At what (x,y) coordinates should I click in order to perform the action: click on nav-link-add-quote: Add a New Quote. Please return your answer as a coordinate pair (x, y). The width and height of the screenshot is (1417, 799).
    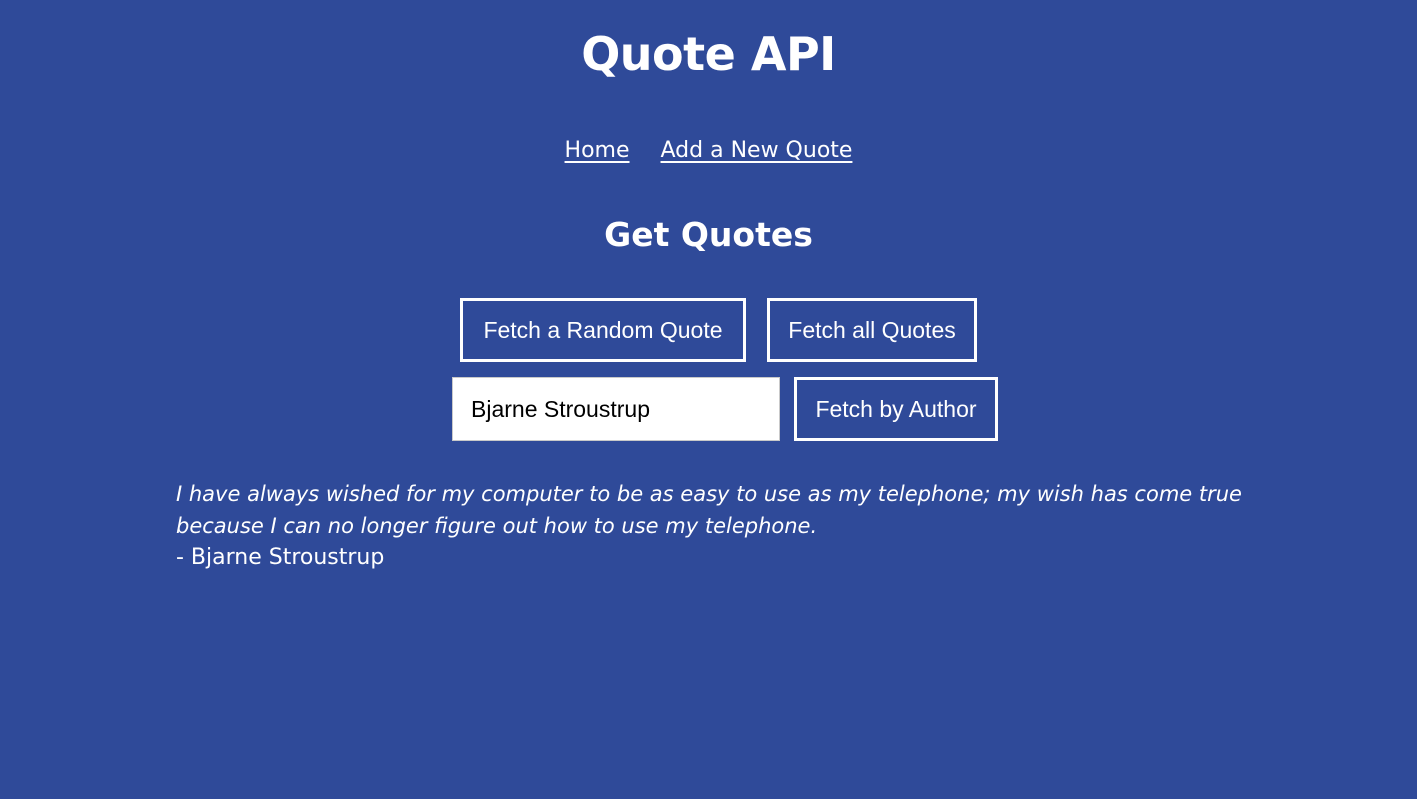
    Looking at the image, I should click on (757, 151).